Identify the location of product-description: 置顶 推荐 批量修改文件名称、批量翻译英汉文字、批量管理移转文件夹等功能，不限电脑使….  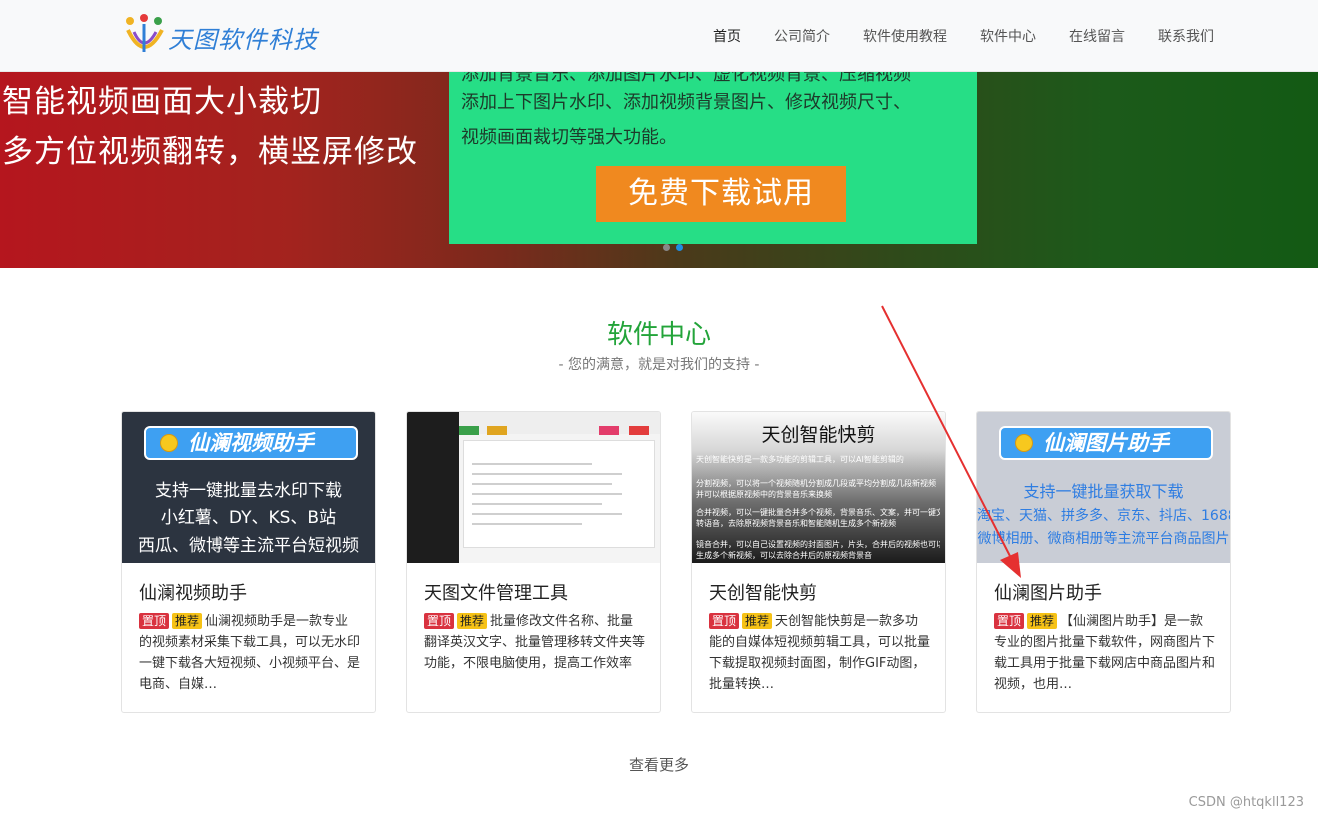
(535, 642).